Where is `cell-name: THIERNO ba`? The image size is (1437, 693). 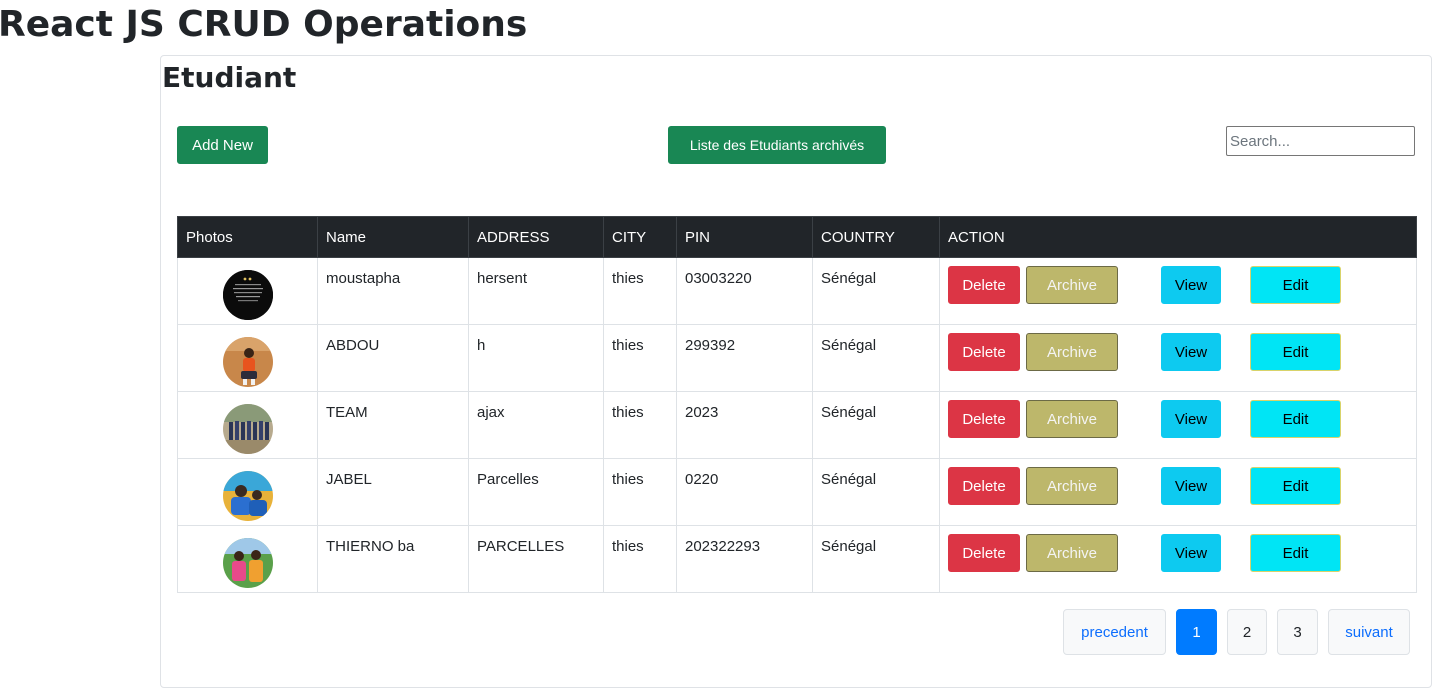
cell-name: THIERNO ba is located at coordinates (393, 559).